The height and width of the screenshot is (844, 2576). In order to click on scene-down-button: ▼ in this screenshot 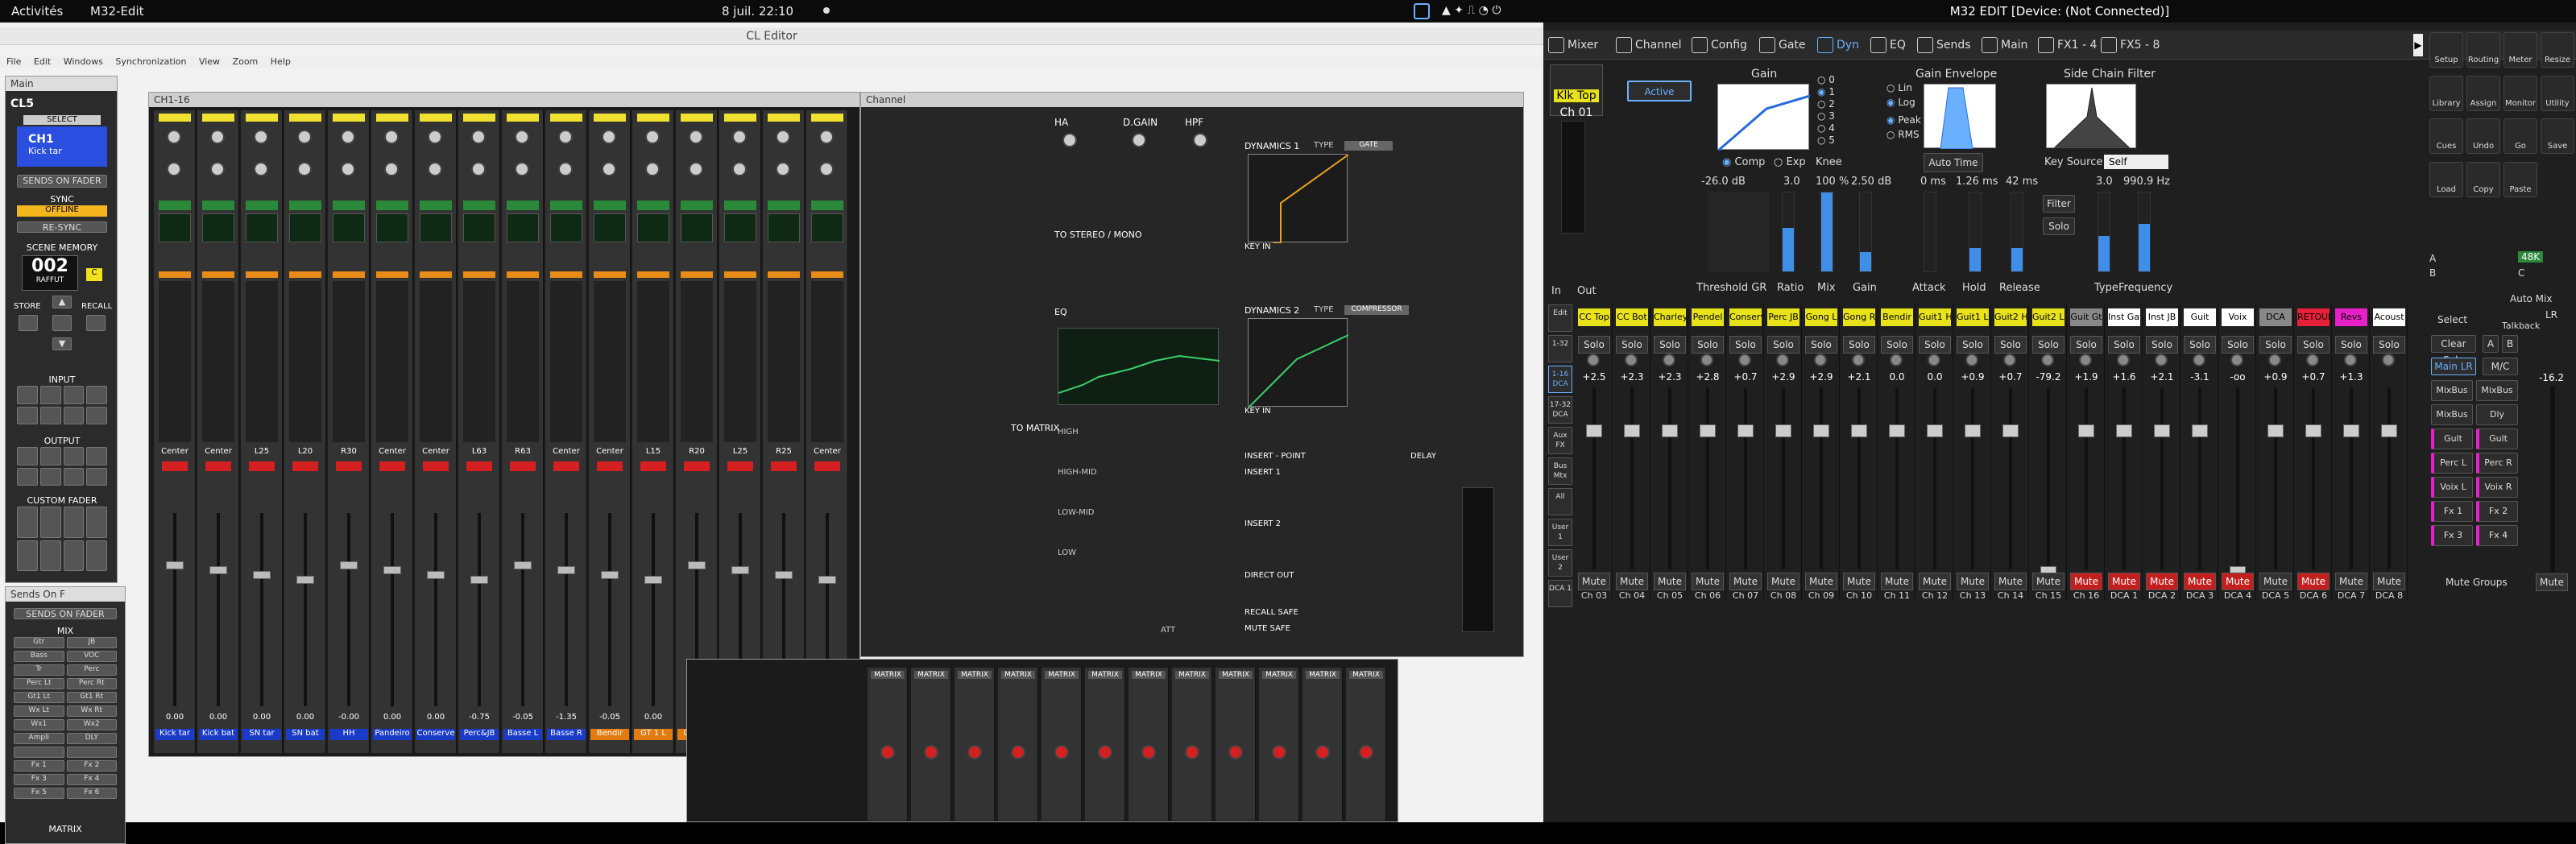, I will do `click(62, 343)`.